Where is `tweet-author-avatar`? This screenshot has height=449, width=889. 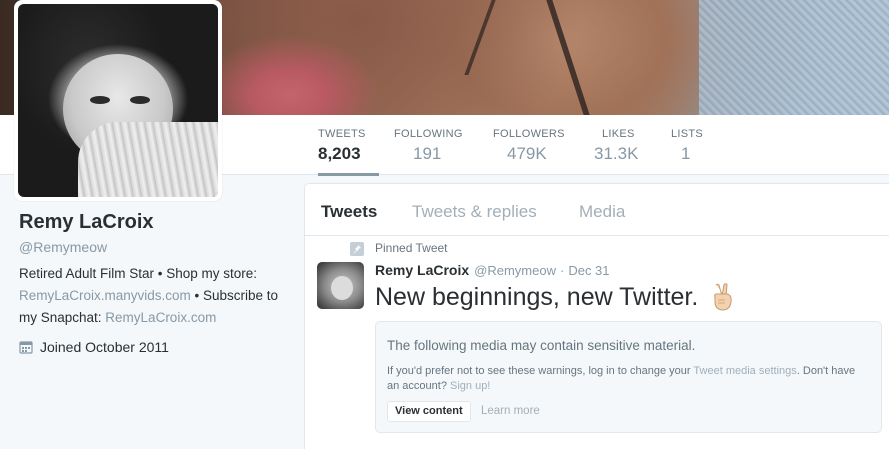 tweet-author-avatar is located at coordinates (340, 285).